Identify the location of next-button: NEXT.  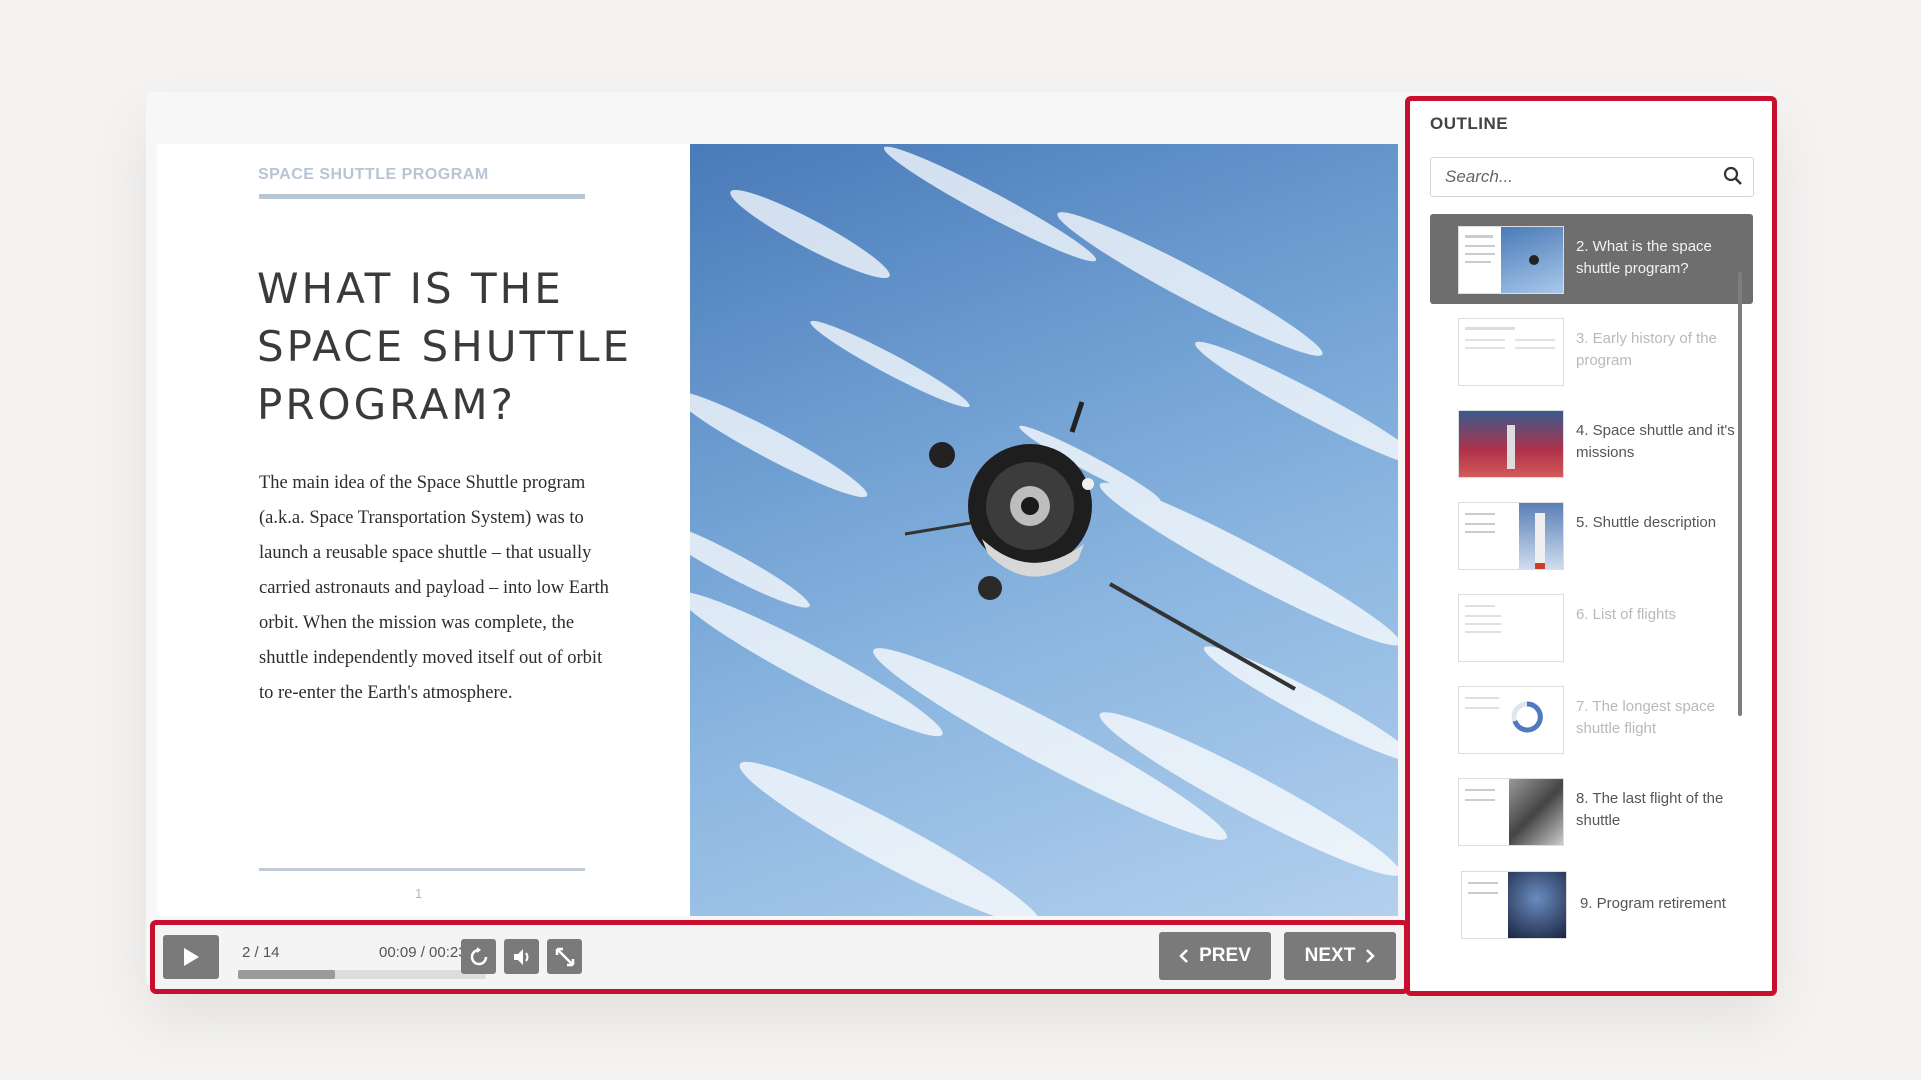
(1340, 956).